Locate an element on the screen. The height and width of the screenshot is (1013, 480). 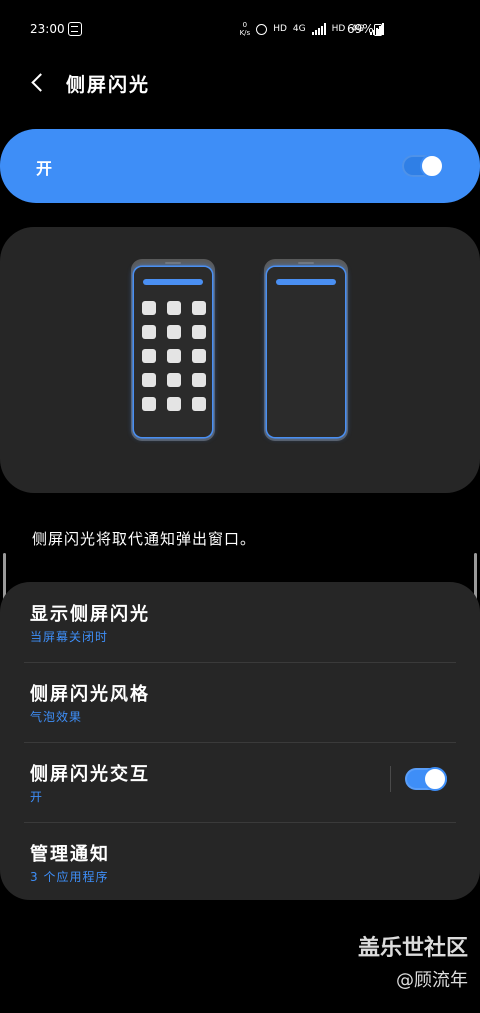
phone-illustration-home is located at coordinates (173, 350).